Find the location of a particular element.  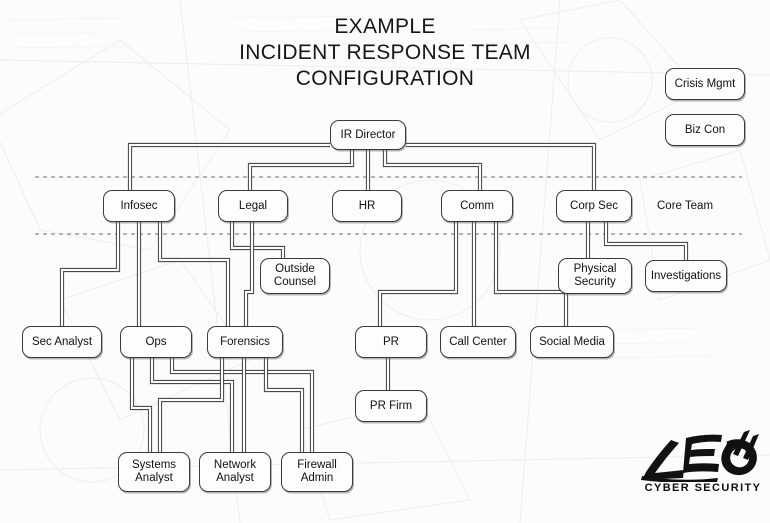

node-network-analyst: Network Analyst is located at coordinates (235, 472).